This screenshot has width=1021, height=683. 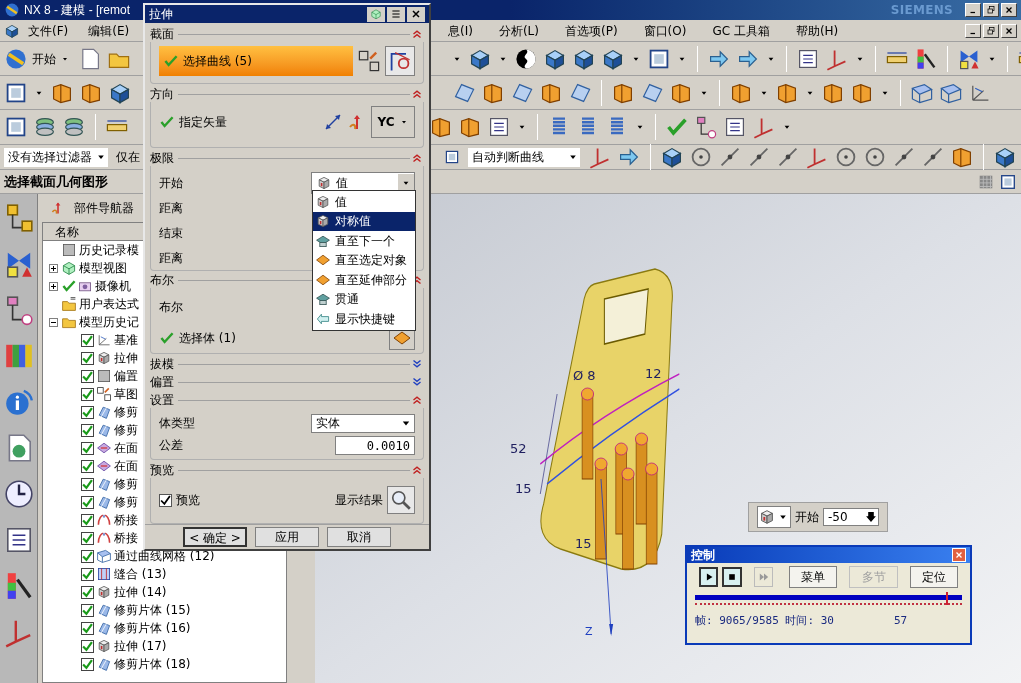 I want to click on menu-item: 直至下一个, so click(x=364, y=241).